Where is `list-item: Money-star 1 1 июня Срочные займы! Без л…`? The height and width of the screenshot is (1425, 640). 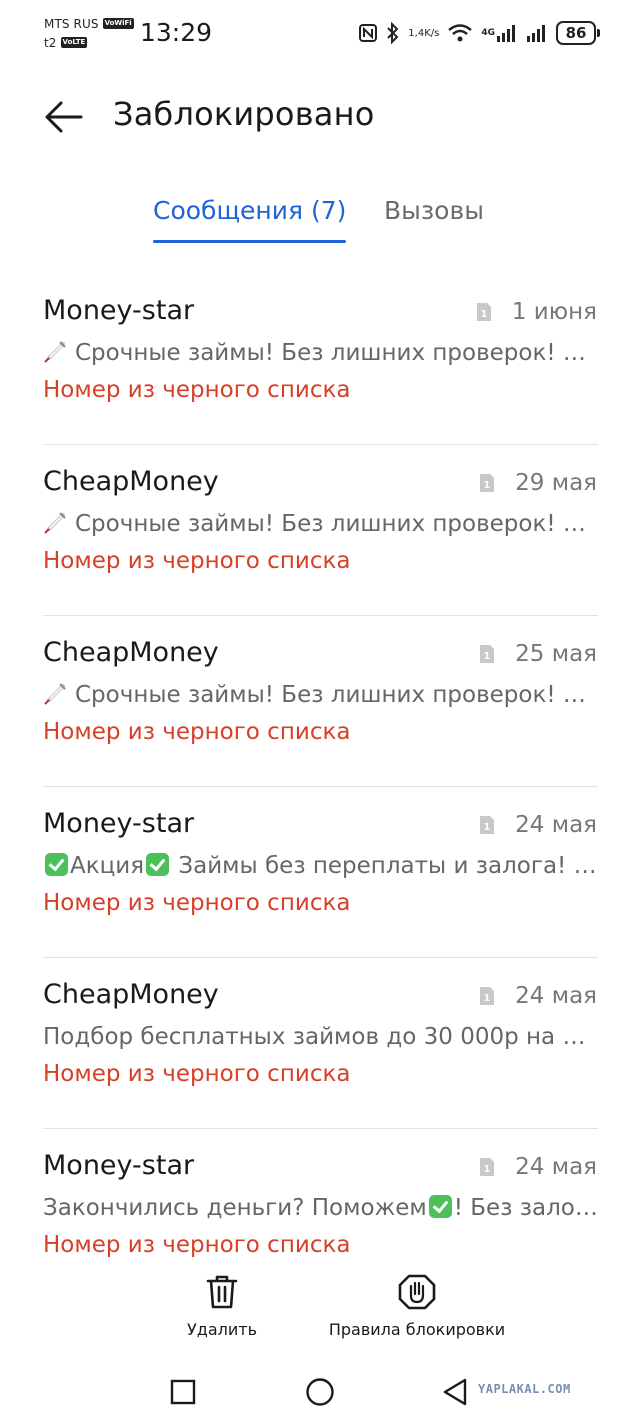
list-item: Money-star 1 1 июня Срочные займы! Без л… is located at coordinates (320, 359).